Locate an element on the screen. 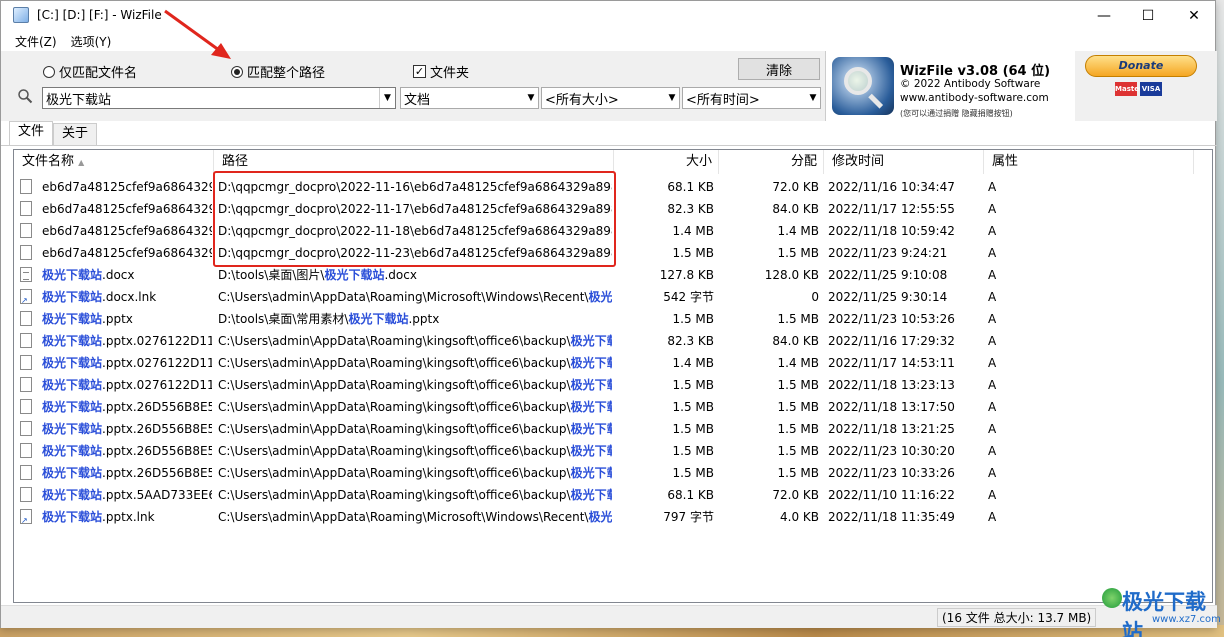 The width and height of the screenshot is (1224, 637). column-header-attr: 属性 is located at coordinates (1089, 162).